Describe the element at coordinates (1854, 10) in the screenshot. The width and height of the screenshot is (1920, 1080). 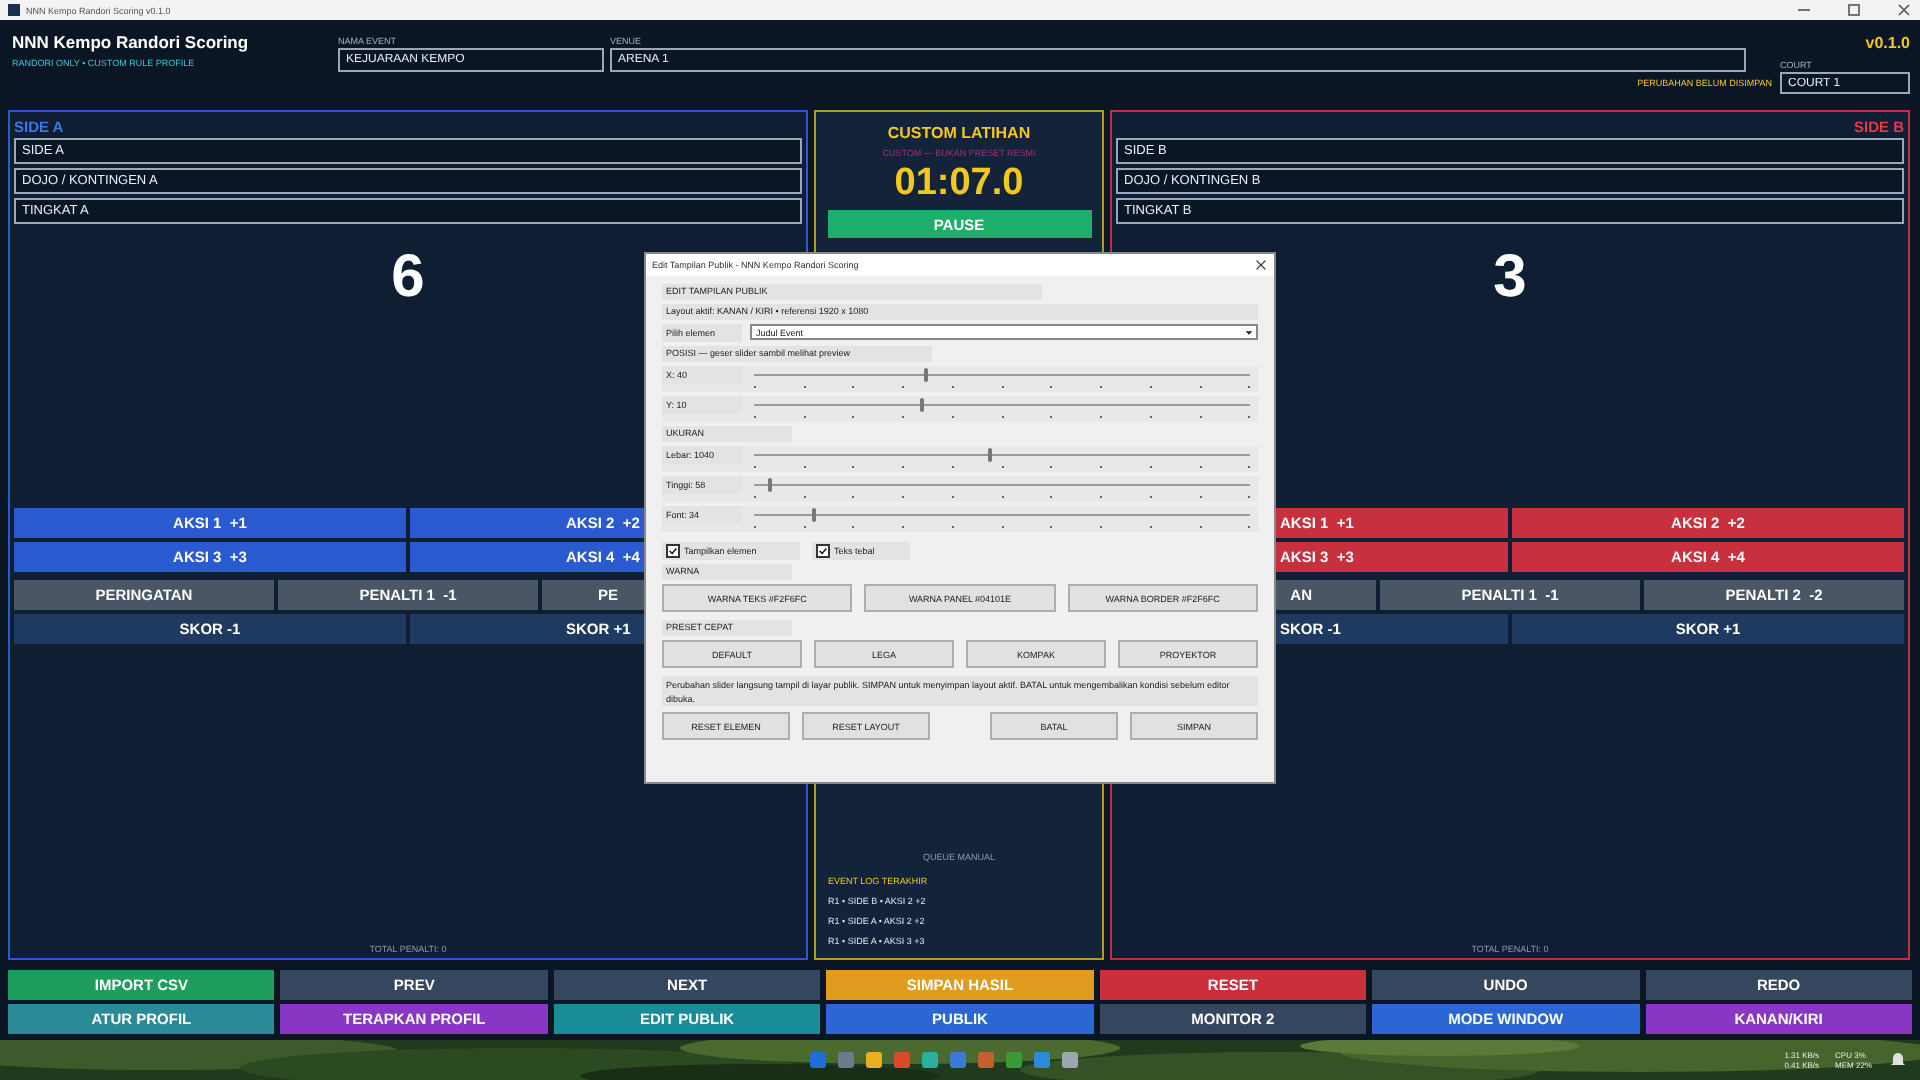
I see `maximize-icon` at that location.